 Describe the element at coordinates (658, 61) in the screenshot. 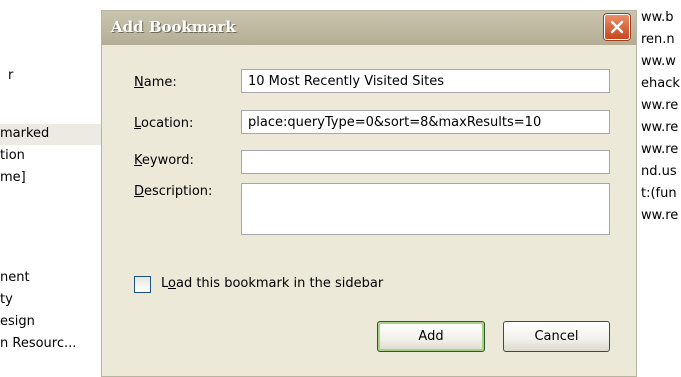

I see `list-item: ww.w` at that location.